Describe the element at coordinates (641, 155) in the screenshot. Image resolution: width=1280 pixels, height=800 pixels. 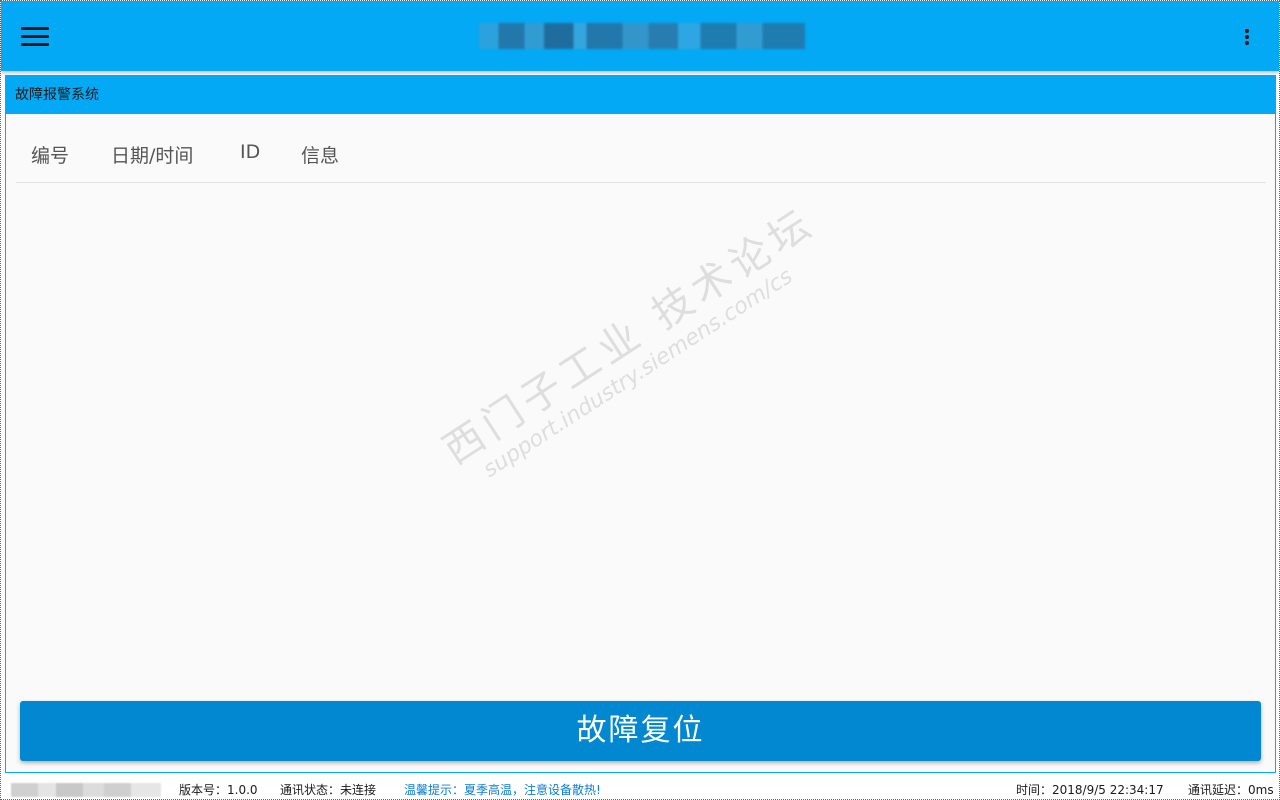
I see `alarm-table-header: 编号 日期/时间 ID 信息` at that location.